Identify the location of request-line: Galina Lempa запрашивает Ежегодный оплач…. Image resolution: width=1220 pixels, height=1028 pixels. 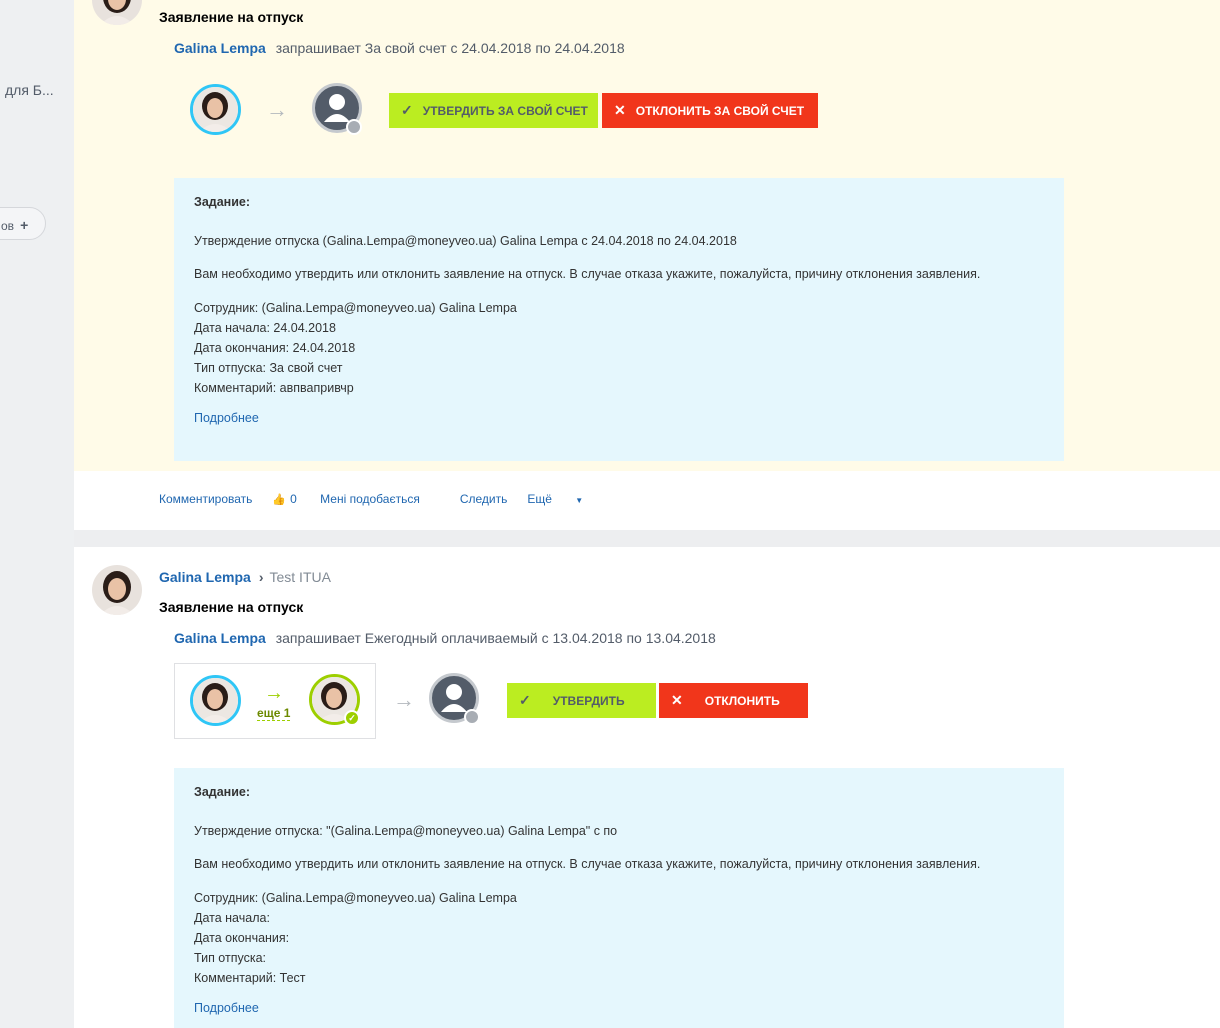
(445, 638).